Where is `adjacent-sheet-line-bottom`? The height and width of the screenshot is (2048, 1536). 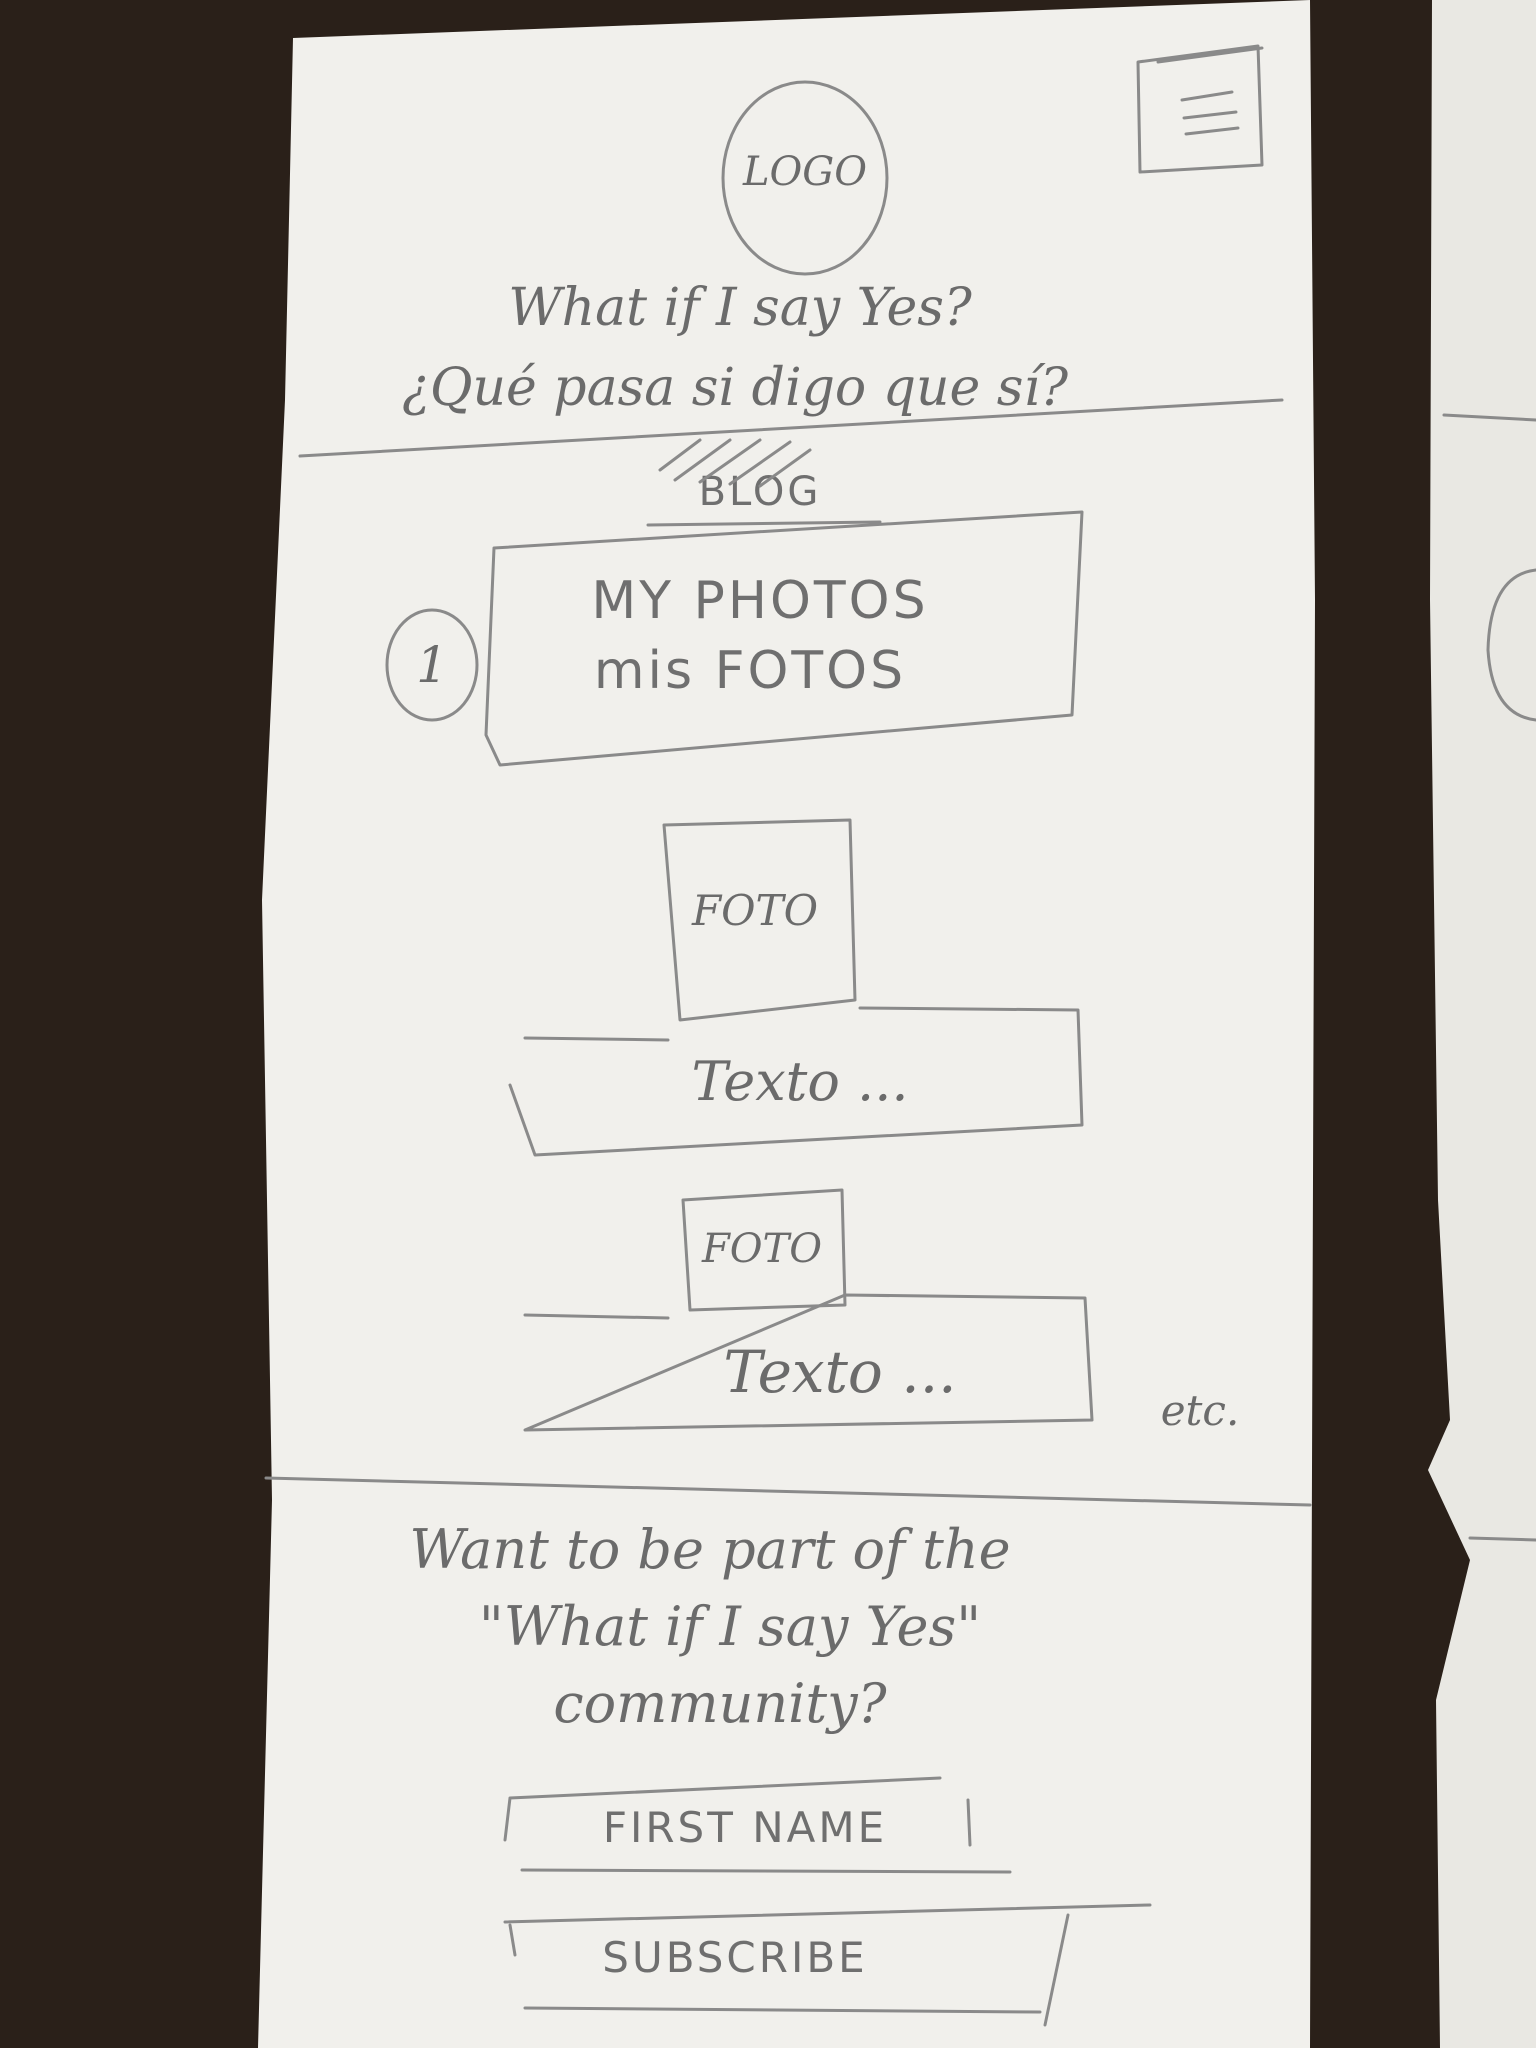
adjacent-sheet-line-bottom is located at coordinates (1502, 1539).